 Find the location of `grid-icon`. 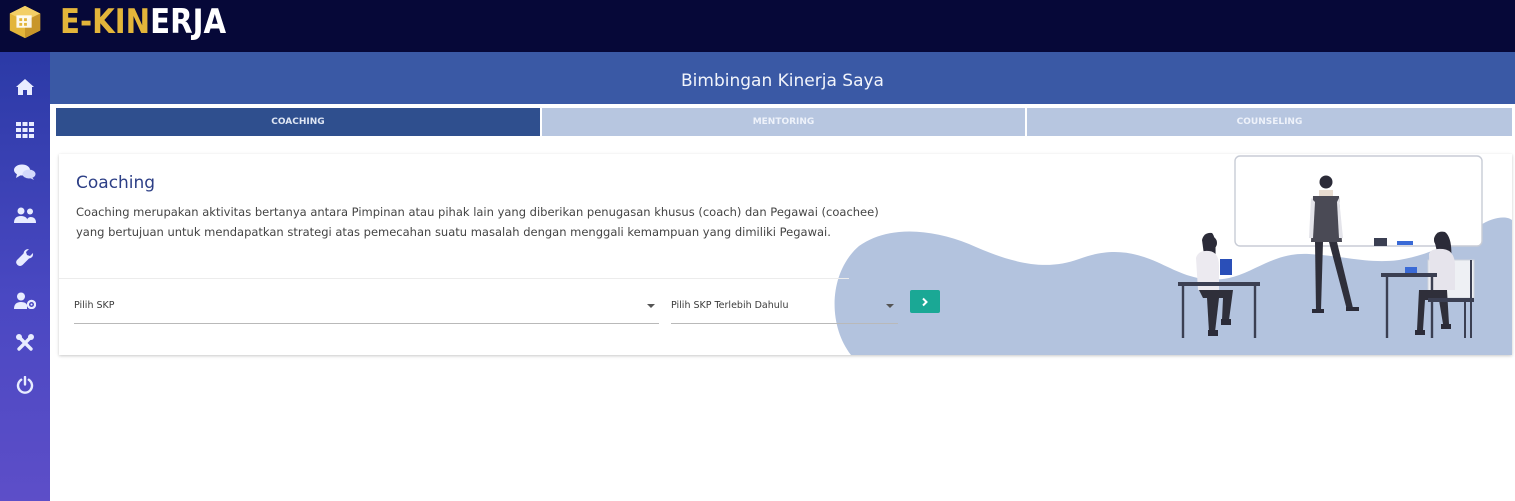

grid-icon is located at coordinates (25, 130).